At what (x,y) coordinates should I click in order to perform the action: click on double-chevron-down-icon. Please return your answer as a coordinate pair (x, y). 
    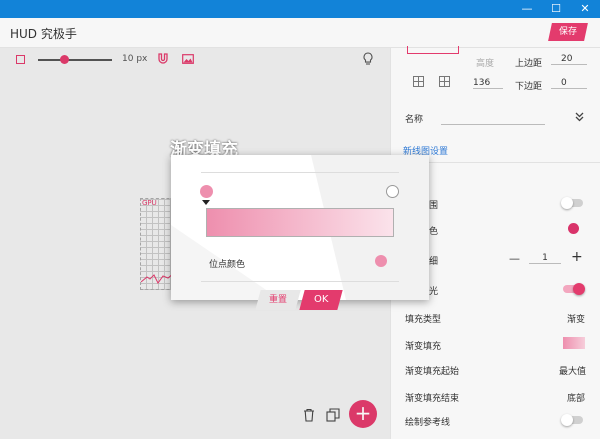
    Looking at the image, I should click on (579, 117).